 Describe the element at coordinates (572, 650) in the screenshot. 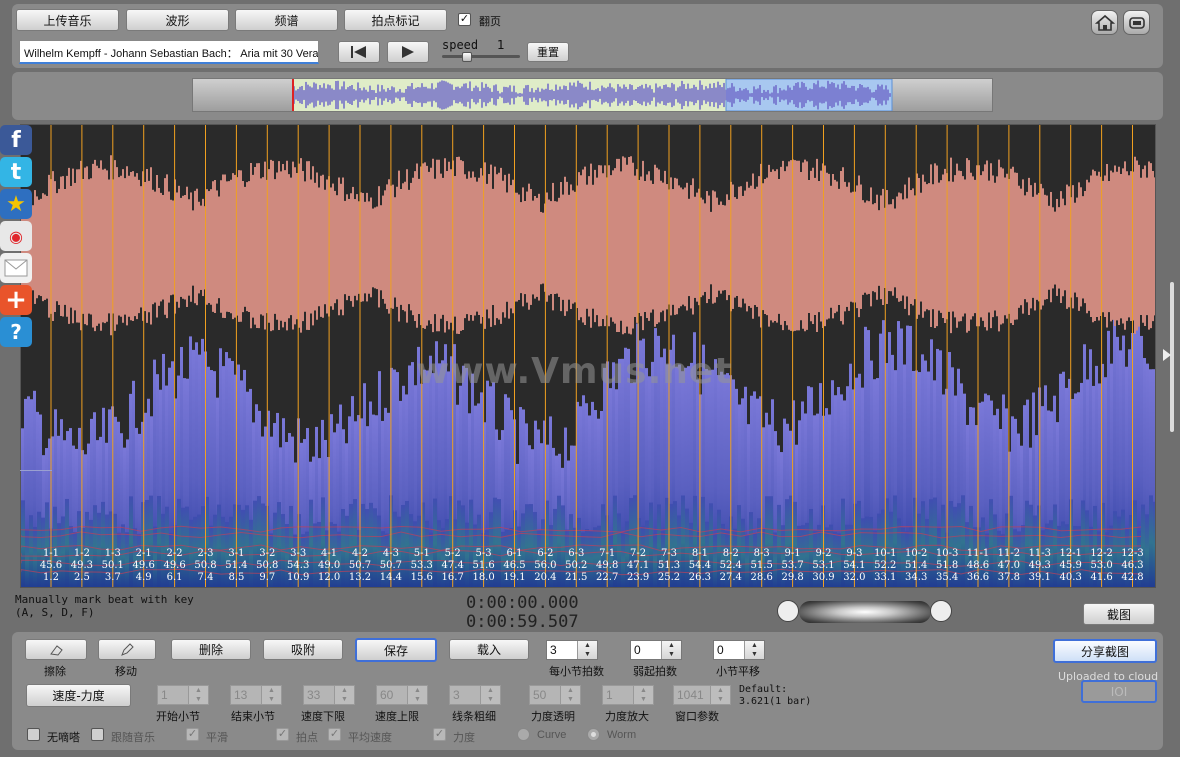

I see `beats-per-bar-stepper: 3 ▲ ▼` at that location.